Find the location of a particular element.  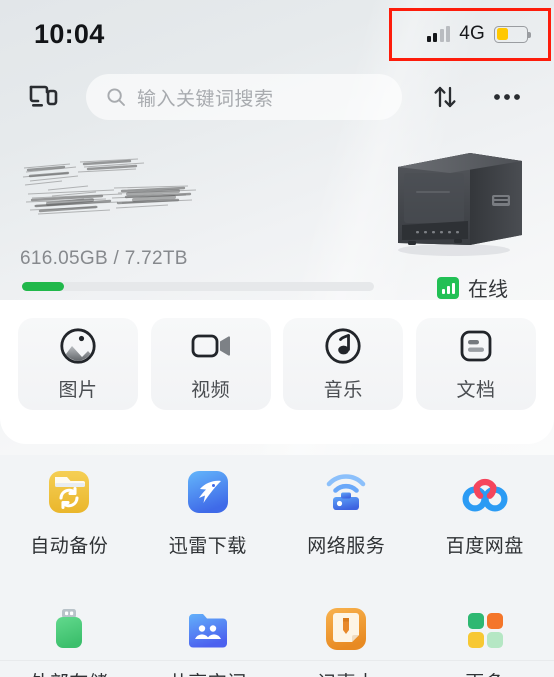

toolbar: 输入关键词搜索 is located at coordinates (277, 97).